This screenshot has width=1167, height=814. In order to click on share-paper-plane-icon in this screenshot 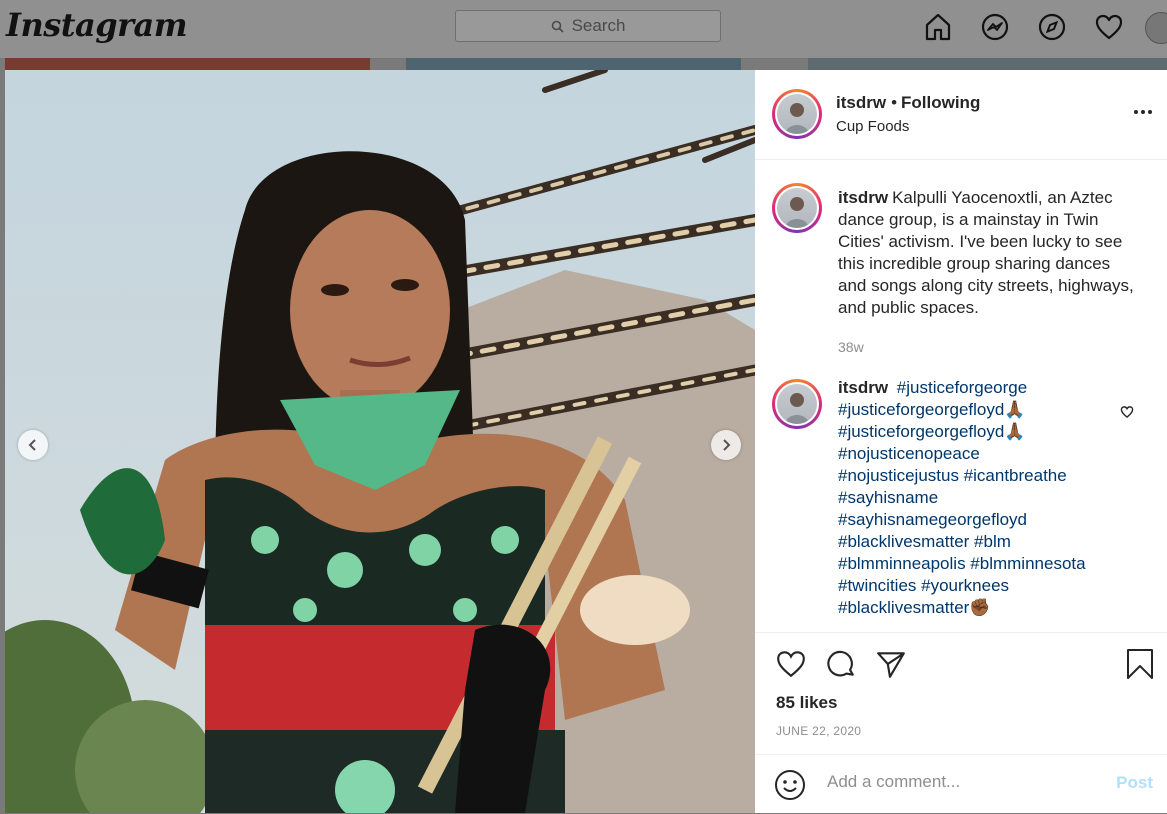, I will do `click(891, 666)`.